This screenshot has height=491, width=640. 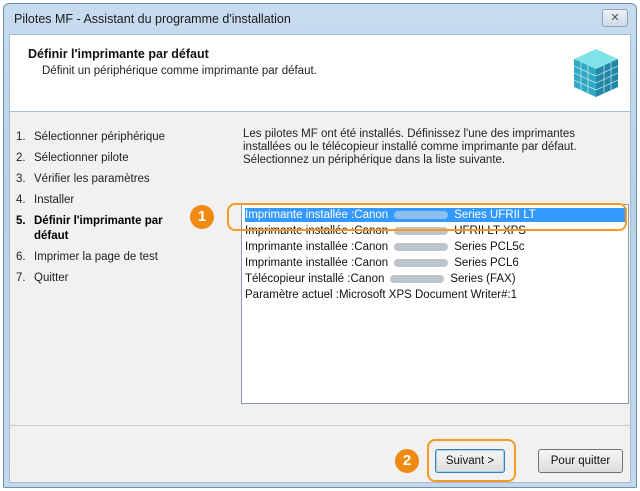 What do you see at coordinates (580, 461) in the screenshot?
I see `quit-button: Pour quitter` at bounding box center [580, 461].